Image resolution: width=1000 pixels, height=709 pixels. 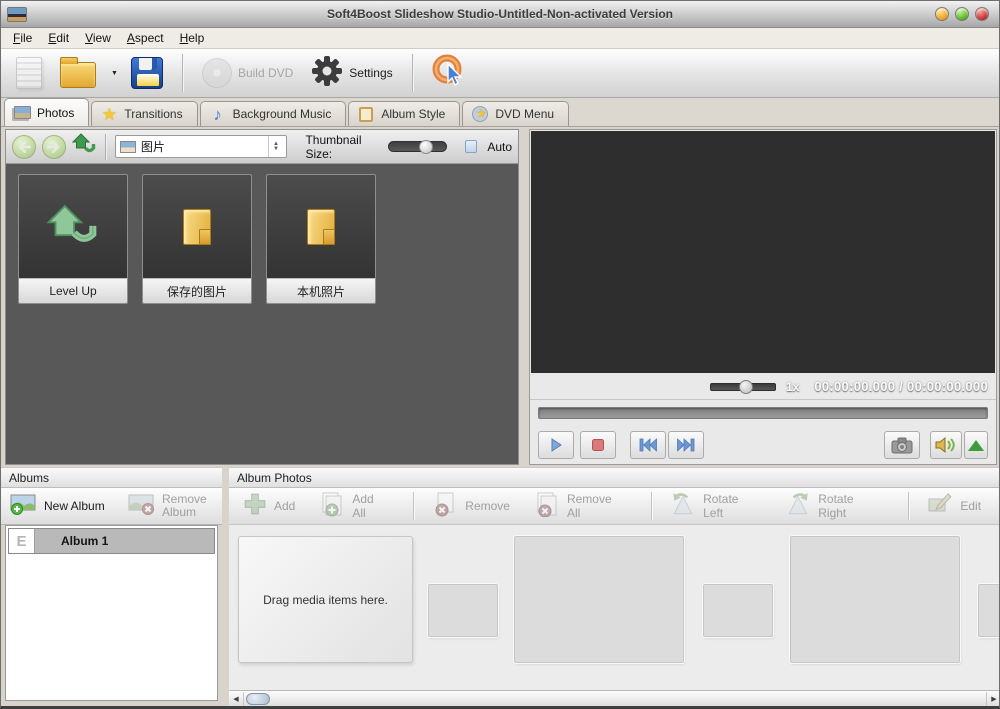 I want to click on save-floppy-icon, so click(x=146, y=73).